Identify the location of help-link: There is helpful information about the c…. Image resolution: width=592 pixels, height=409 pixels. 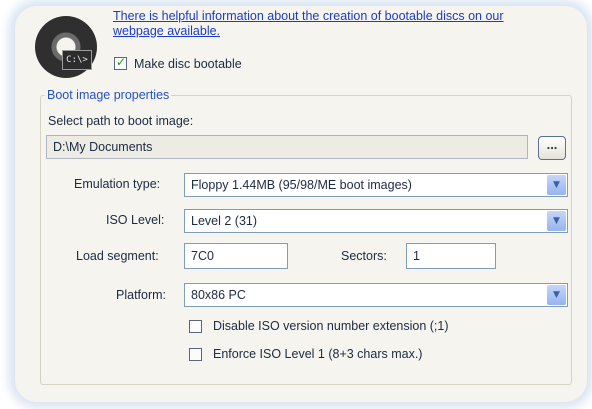
(343, 16).